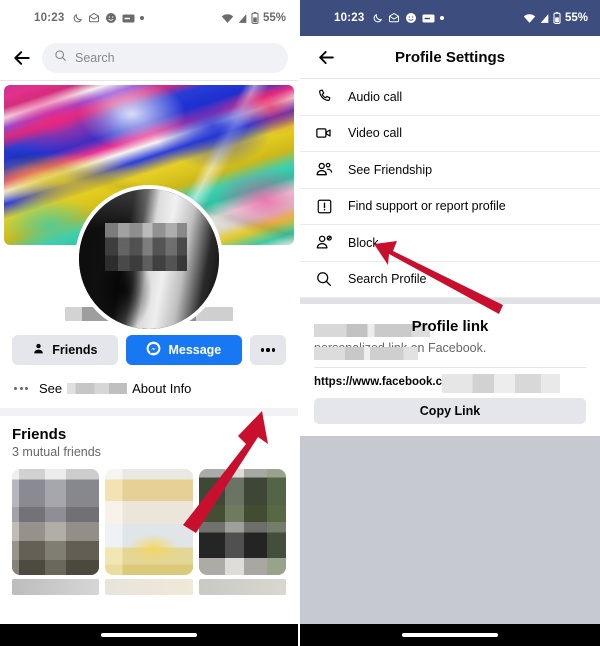  What do you see at coordinates (146, 247) in the screenshot?
I see `avatar-blur-redaction` at bounding box center [146, 247].